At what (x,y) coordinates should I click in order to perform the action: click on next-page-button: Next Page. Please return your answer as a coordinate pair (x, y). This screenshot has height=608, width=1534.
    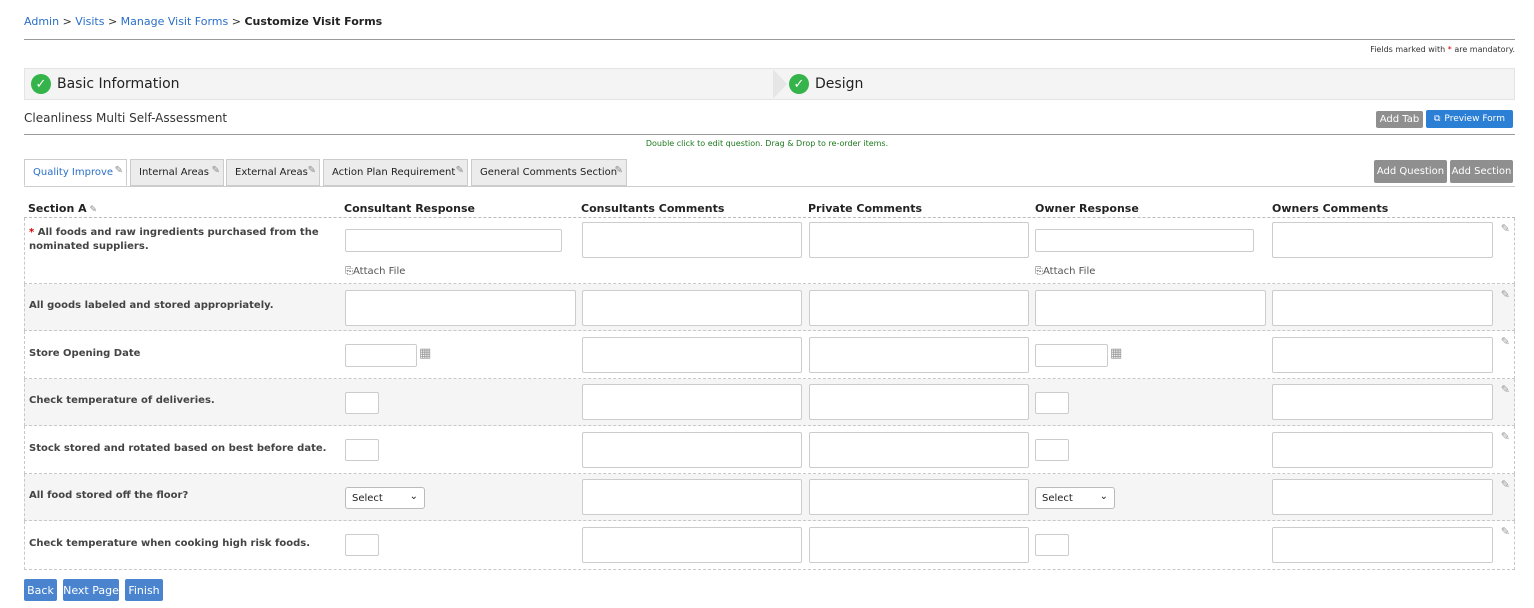
    Looking at the image, I should click on (91, 590).